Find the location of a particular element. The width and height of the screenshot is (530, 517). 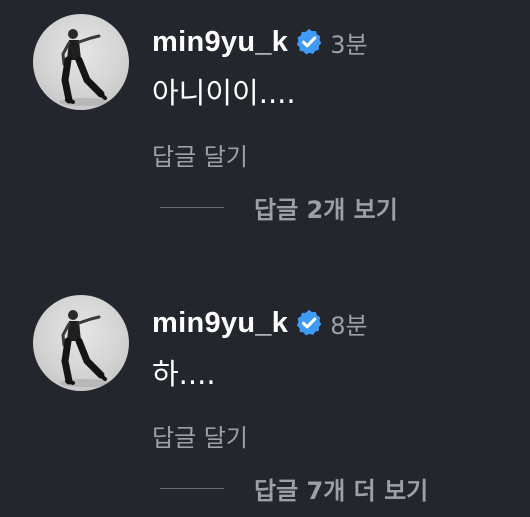

timestamp: 8분 is located at coordinates (349, 325).